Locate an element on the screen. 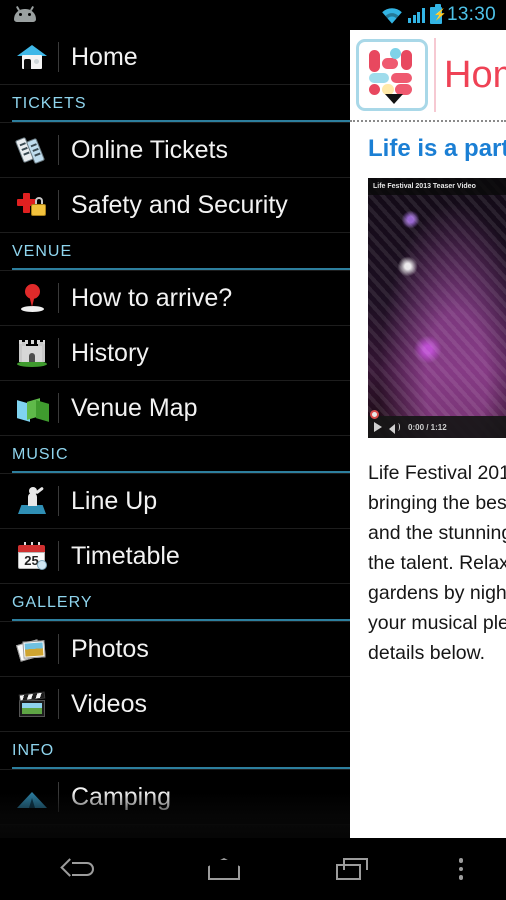  folded-map-icon is located at coordinates (32, 408).